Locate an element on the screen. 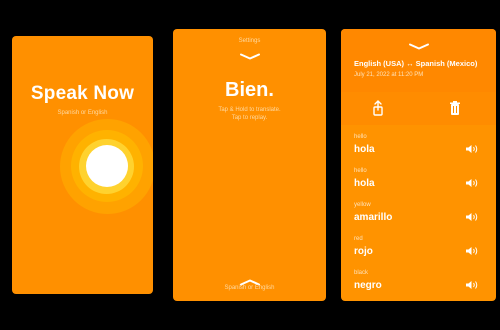  hint-line-2: Tap to replay. is located at coordinates (249, 118).